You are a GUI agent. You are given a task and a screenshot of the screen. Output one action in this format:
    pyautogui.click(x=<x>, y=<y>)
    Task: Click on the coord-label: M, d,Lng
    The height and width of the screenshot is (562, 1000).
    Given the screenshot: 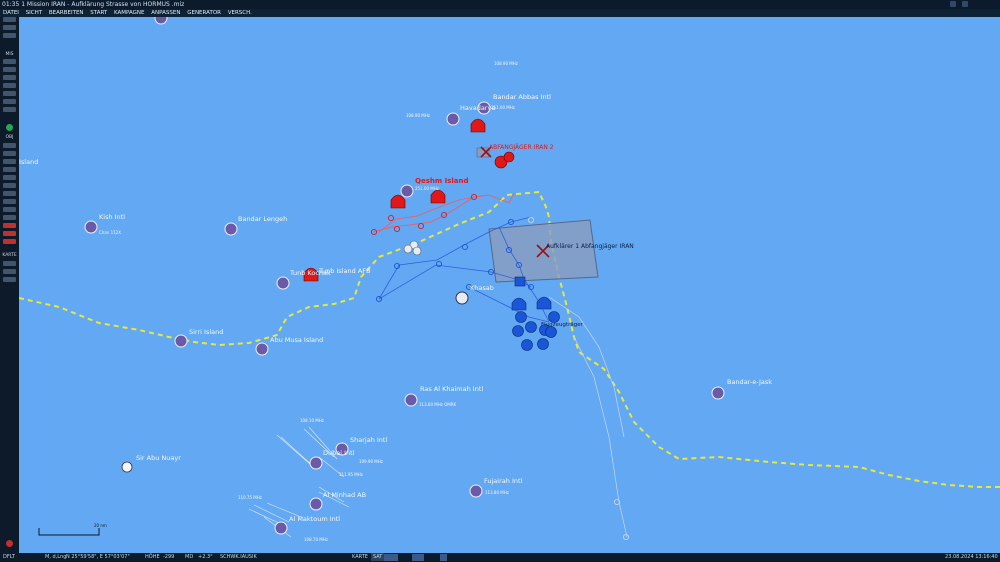 What is the action you would take?
    pyautogui.click(x=56, y=557)
    